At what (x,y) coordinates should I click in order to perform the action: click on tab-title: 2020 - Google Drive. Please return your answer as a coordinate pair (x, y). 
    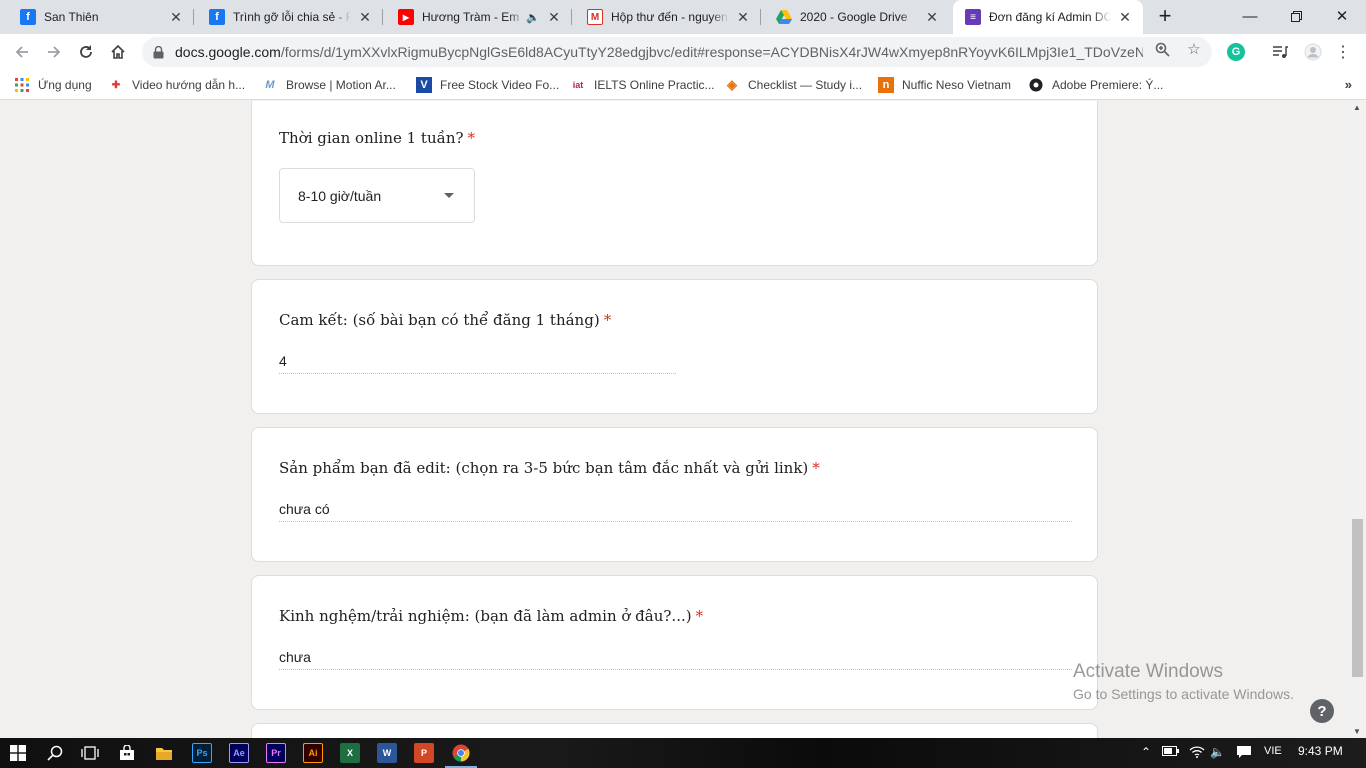
    Looking at the image, I should click on (854, 17).